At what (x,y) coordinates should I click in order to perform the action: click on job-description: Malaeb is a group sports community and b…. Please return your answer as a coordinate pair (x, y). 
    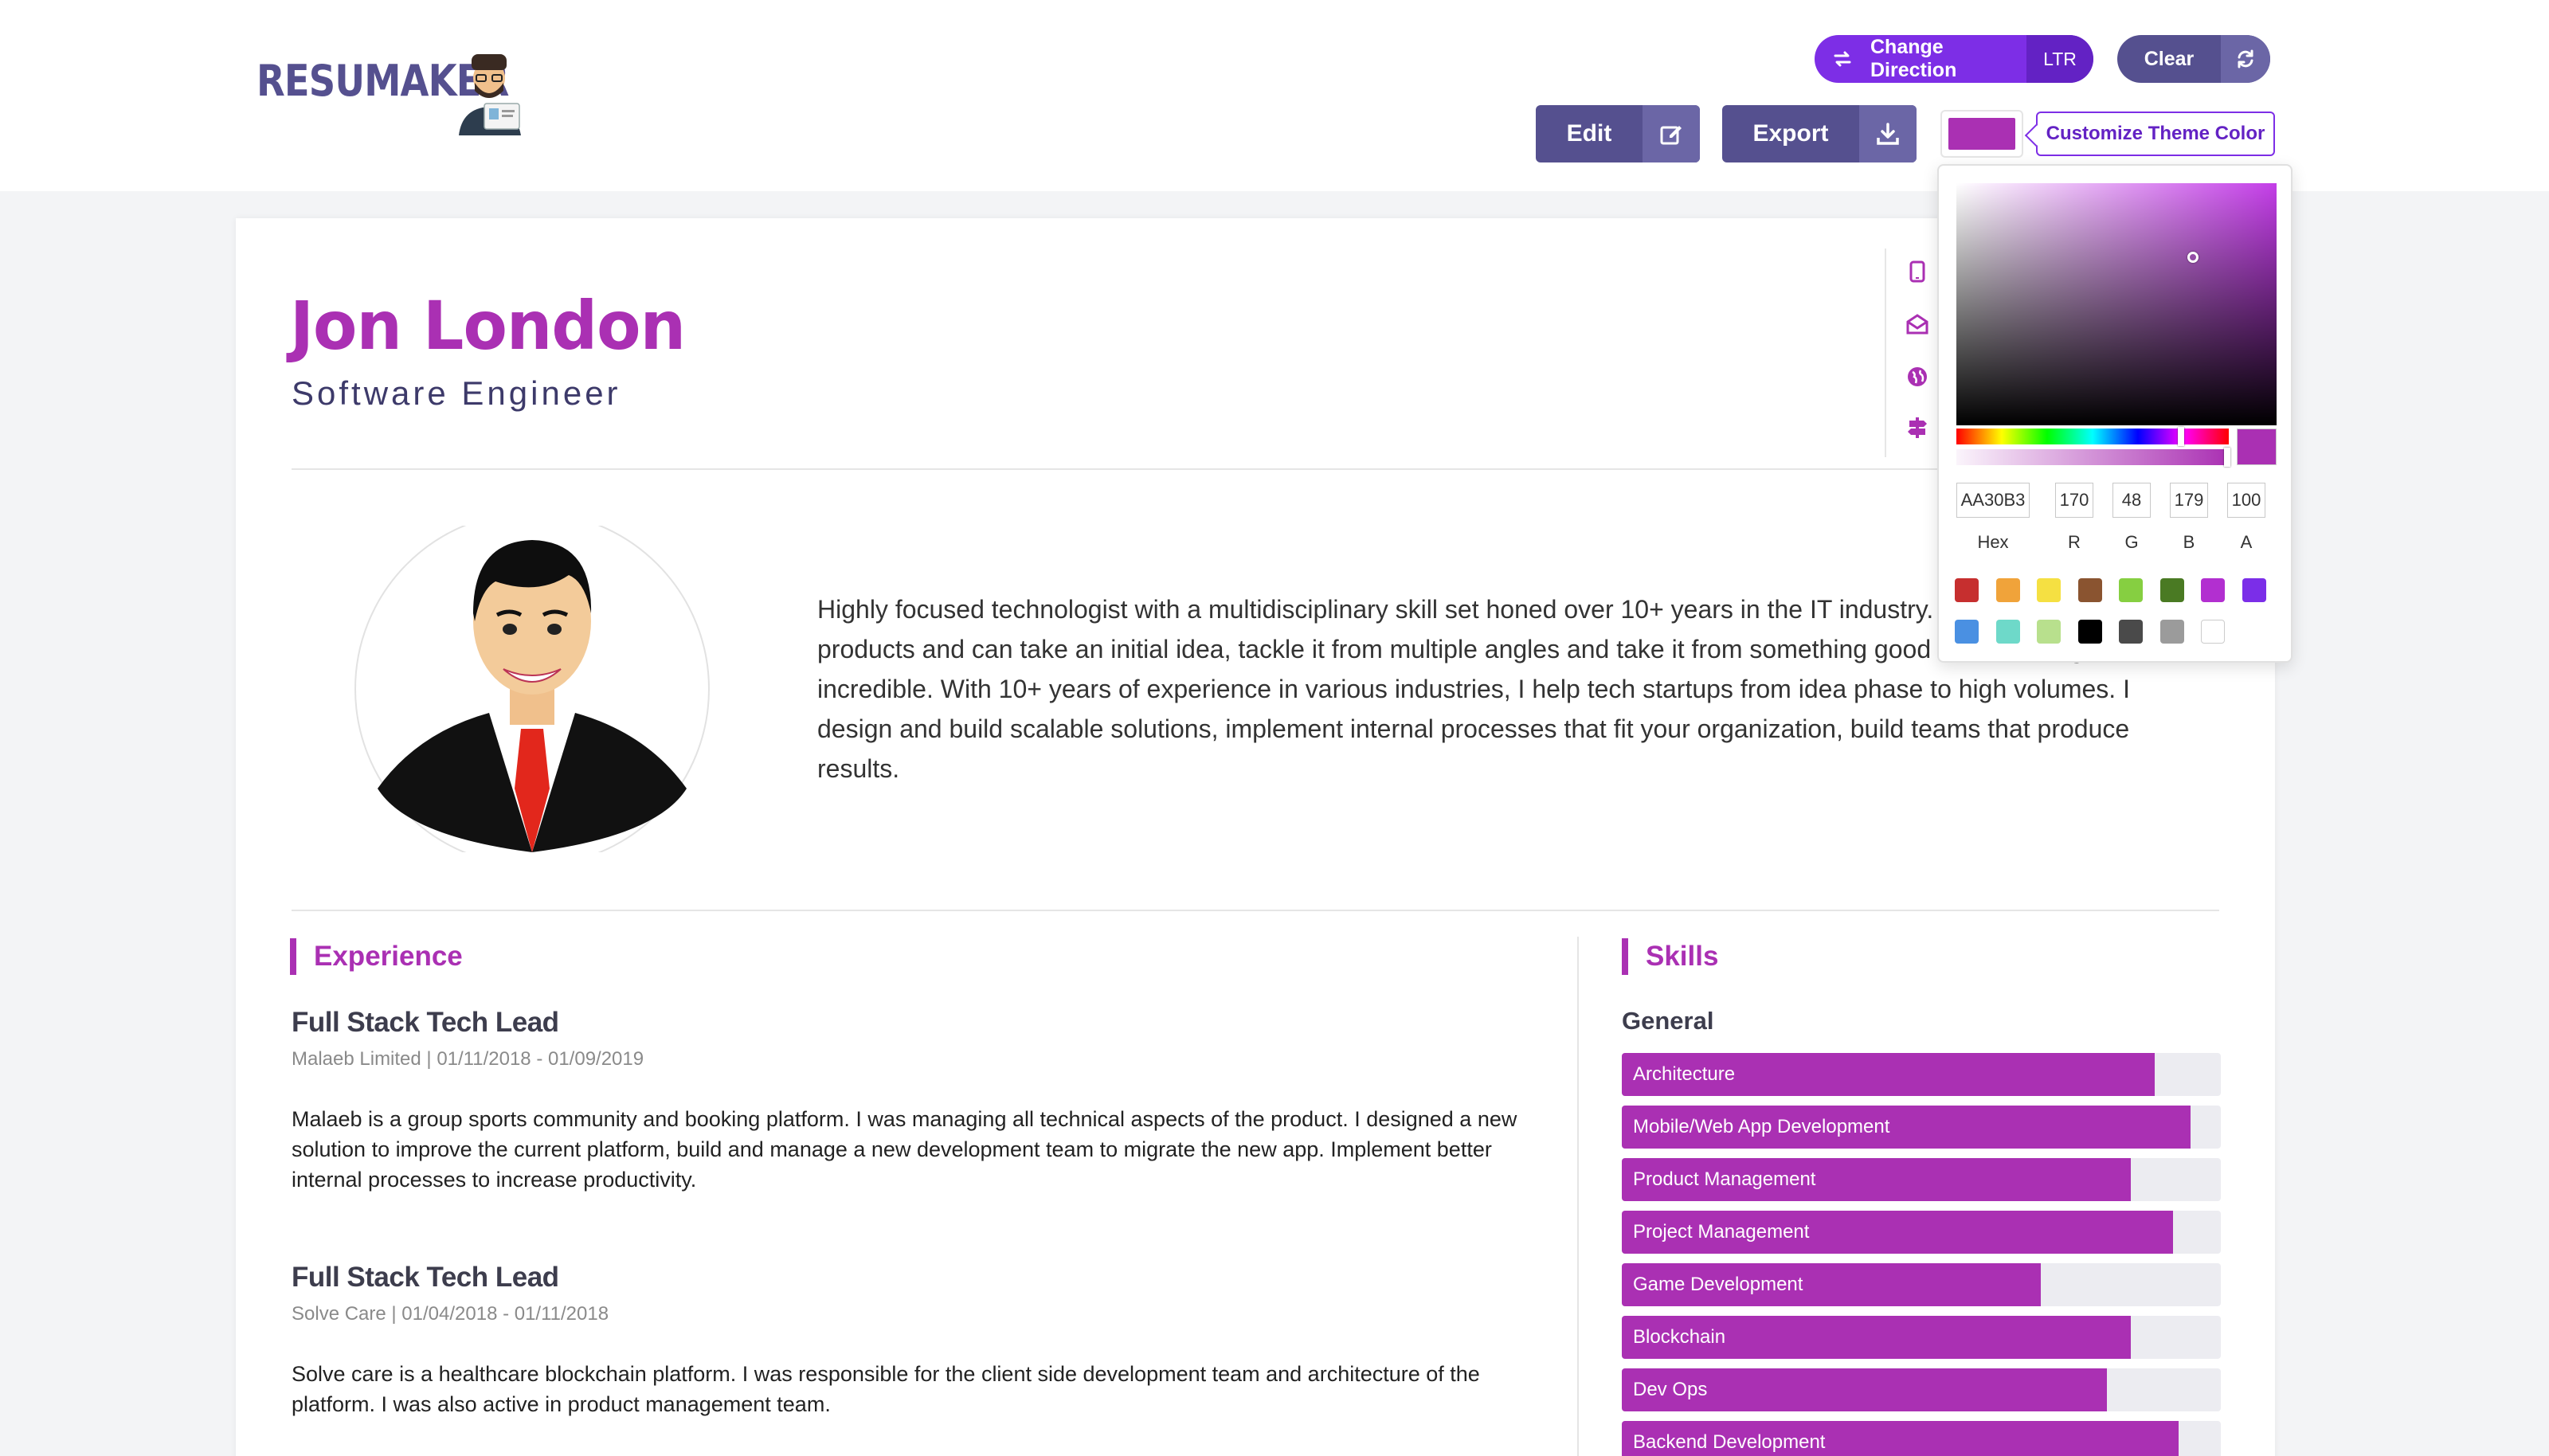
    Looking at the image, I should click on (917, 1149).